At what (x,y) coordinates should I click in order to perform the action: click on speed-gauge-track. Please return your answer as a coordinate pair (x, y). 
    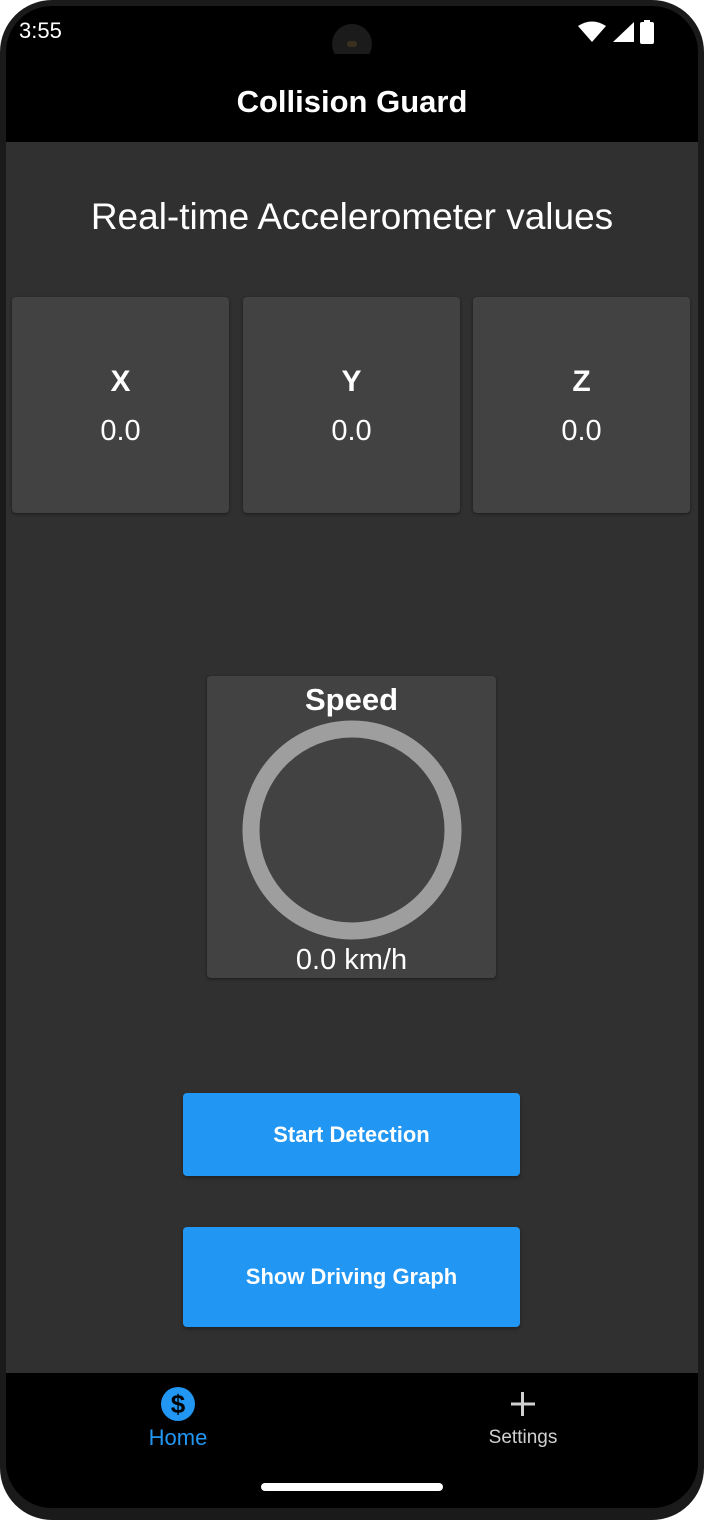
    Looking at the image, I should click on (352, 830).